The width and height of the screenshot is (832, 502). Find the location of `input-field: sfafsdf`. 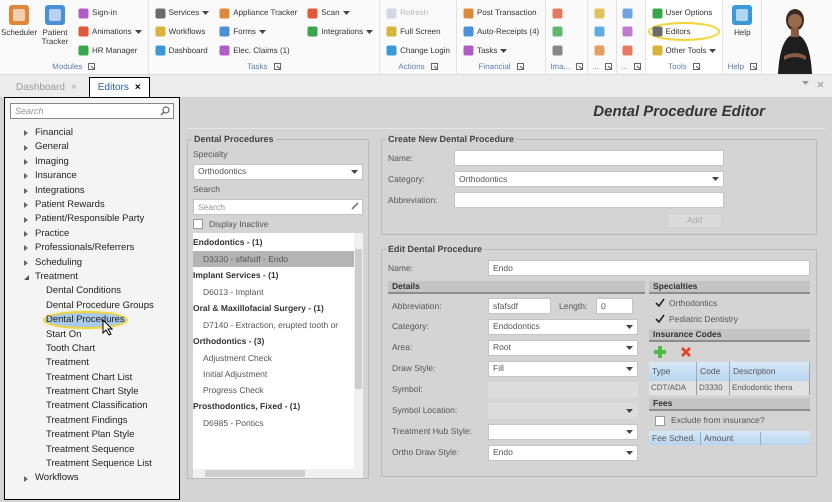

input-field: sfafsdf is located at coordinates (519, 306).